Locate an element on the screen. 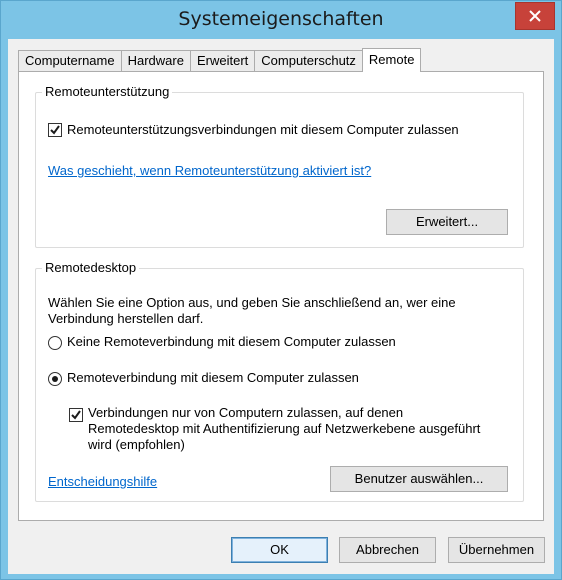 The height and width of the screenshot is (580, 562). apply-button: Übernehmen is located at coordinates (496, 550).